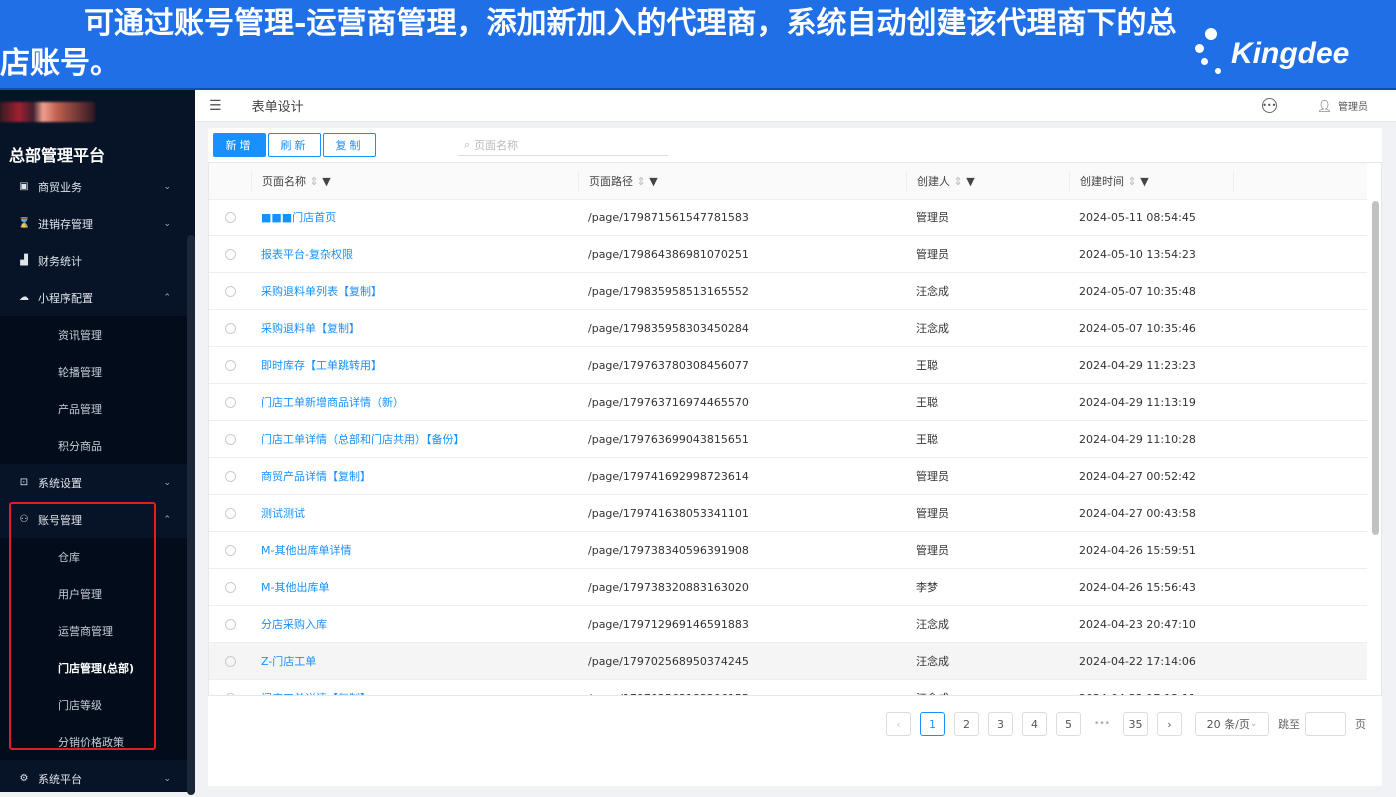 The width and height of the screenshot is (1396, 797). Describe the element at coordinates (414, 328) in the screenshot. I see `page-name-link: 采购退料单【复制】` at that location.